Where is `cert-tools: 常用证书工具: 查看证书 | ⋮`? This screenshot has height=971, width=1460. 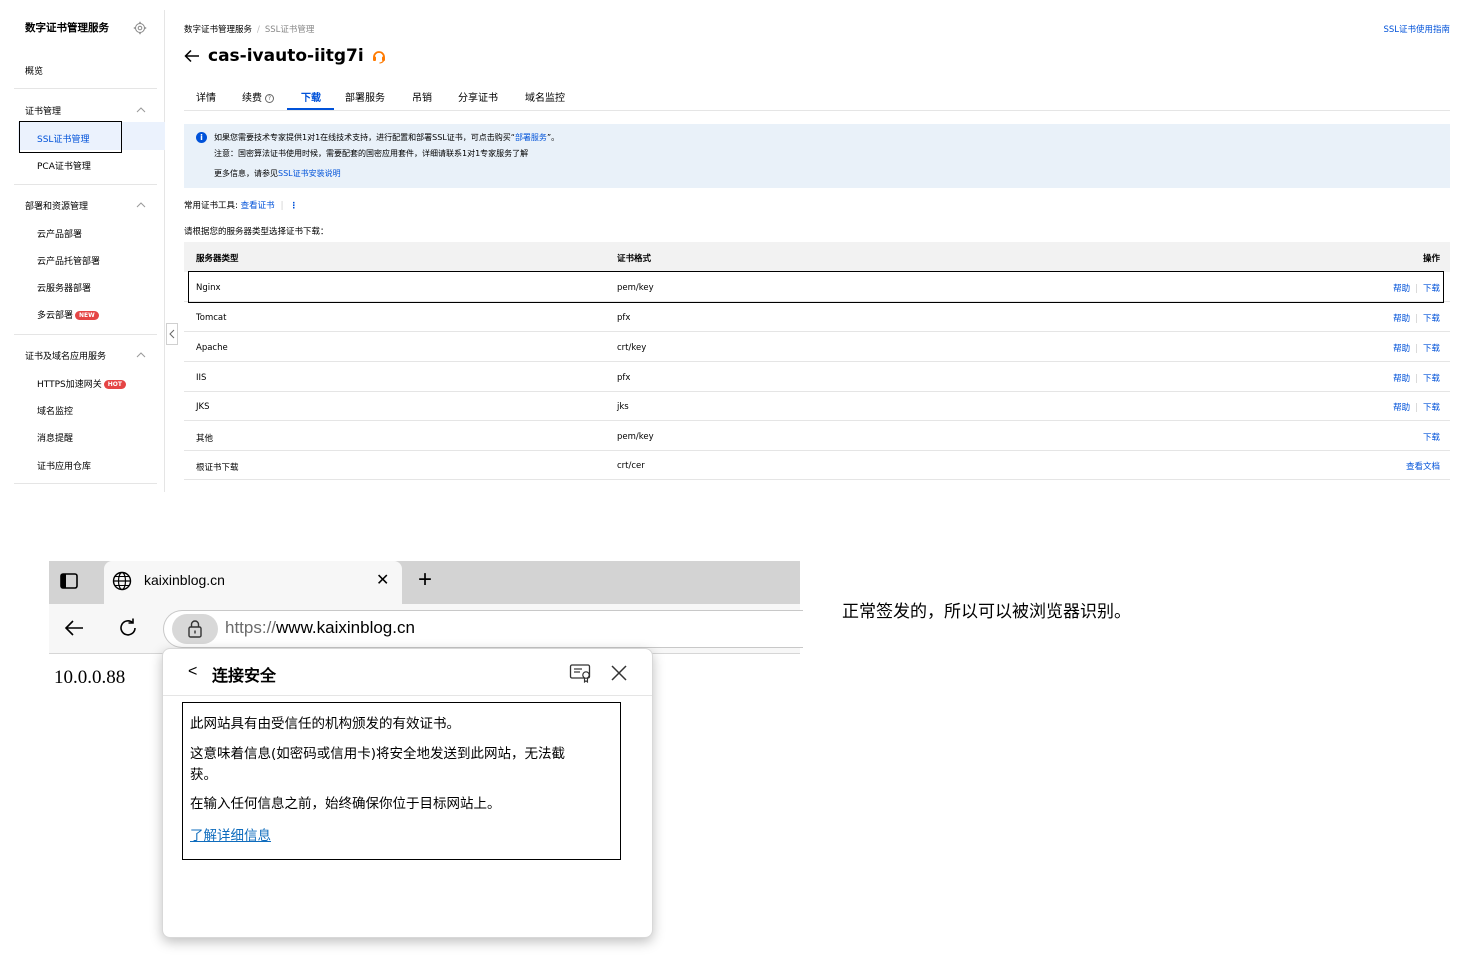
cert-tools: 常用证书工具: 查看证书 | ⋮ is located at coordinates (241, 205).